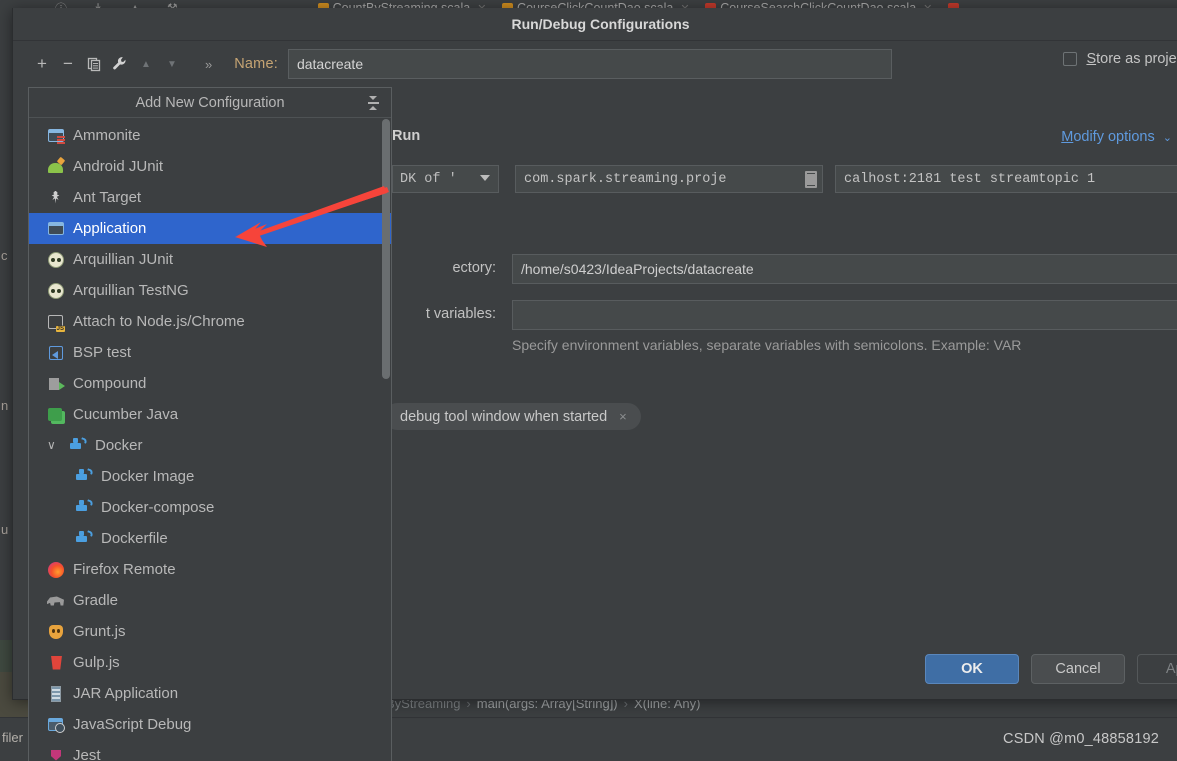 The height and width of the screenshot is (761, 1177). Describe the element at coordinates (844, 315) in the screenshot. I see `environment-variables-input` at that location.